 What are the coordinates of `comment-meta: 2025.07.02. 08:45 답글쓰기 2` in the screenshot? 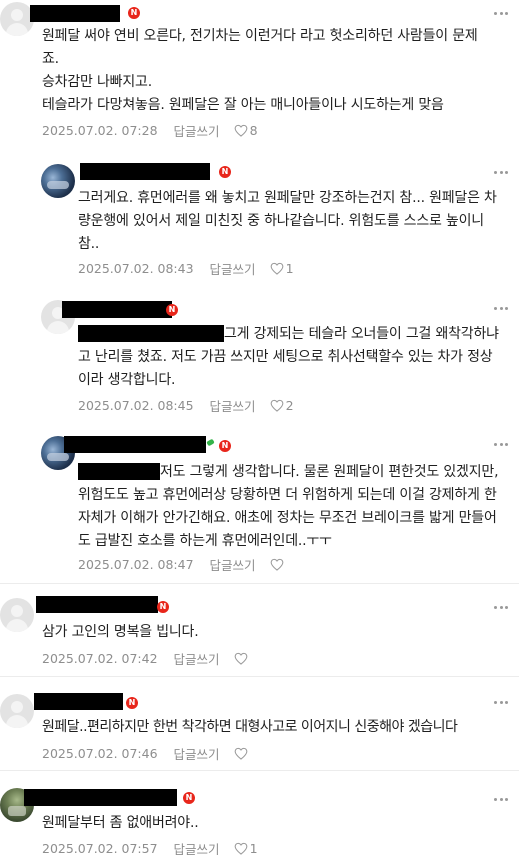 It's located at (186, 405).